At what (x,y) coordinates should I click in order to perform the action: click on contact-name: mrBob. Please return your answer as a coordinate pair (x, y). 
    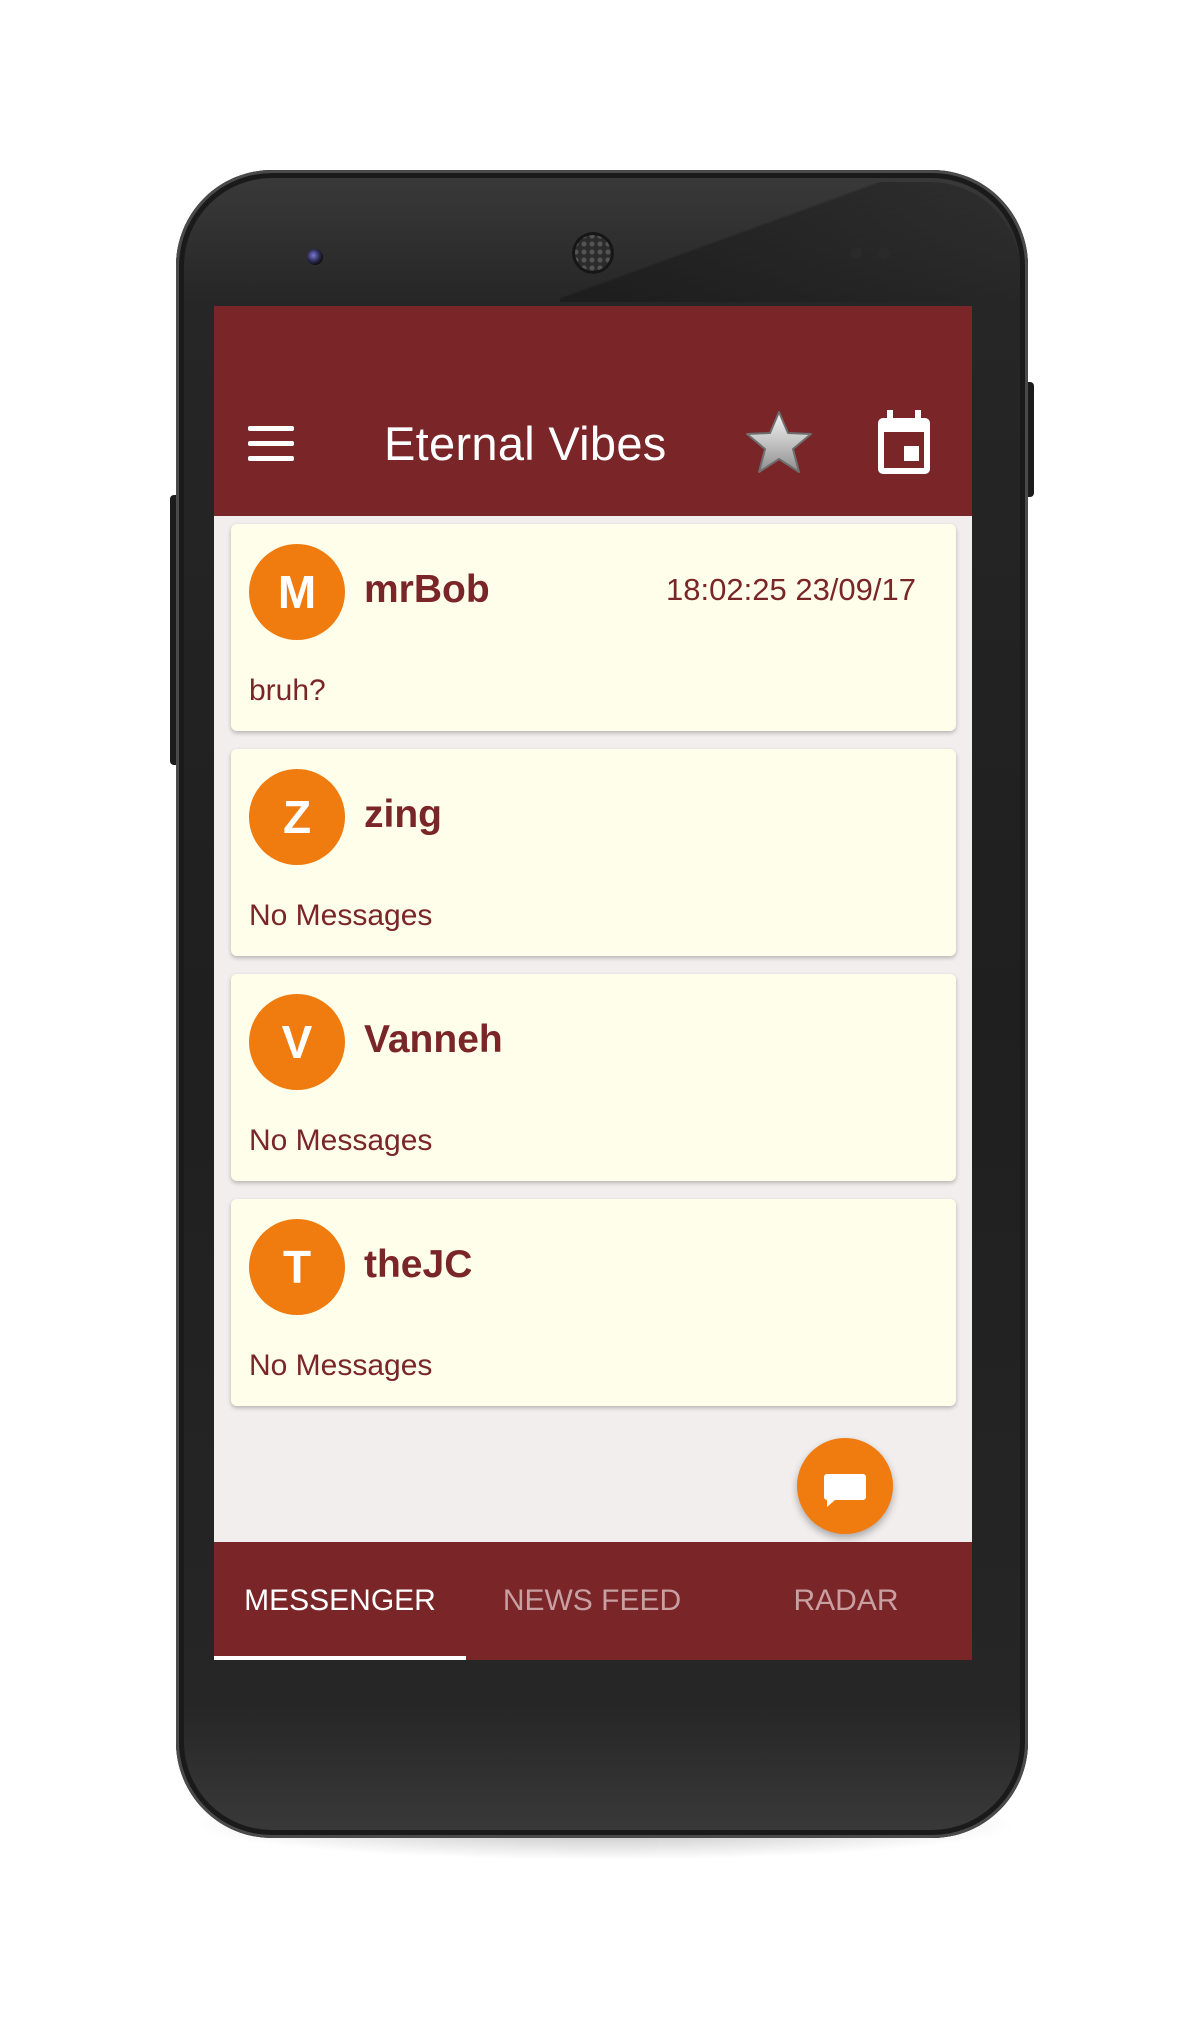
    Looking at the image, I should click on (427, 589).